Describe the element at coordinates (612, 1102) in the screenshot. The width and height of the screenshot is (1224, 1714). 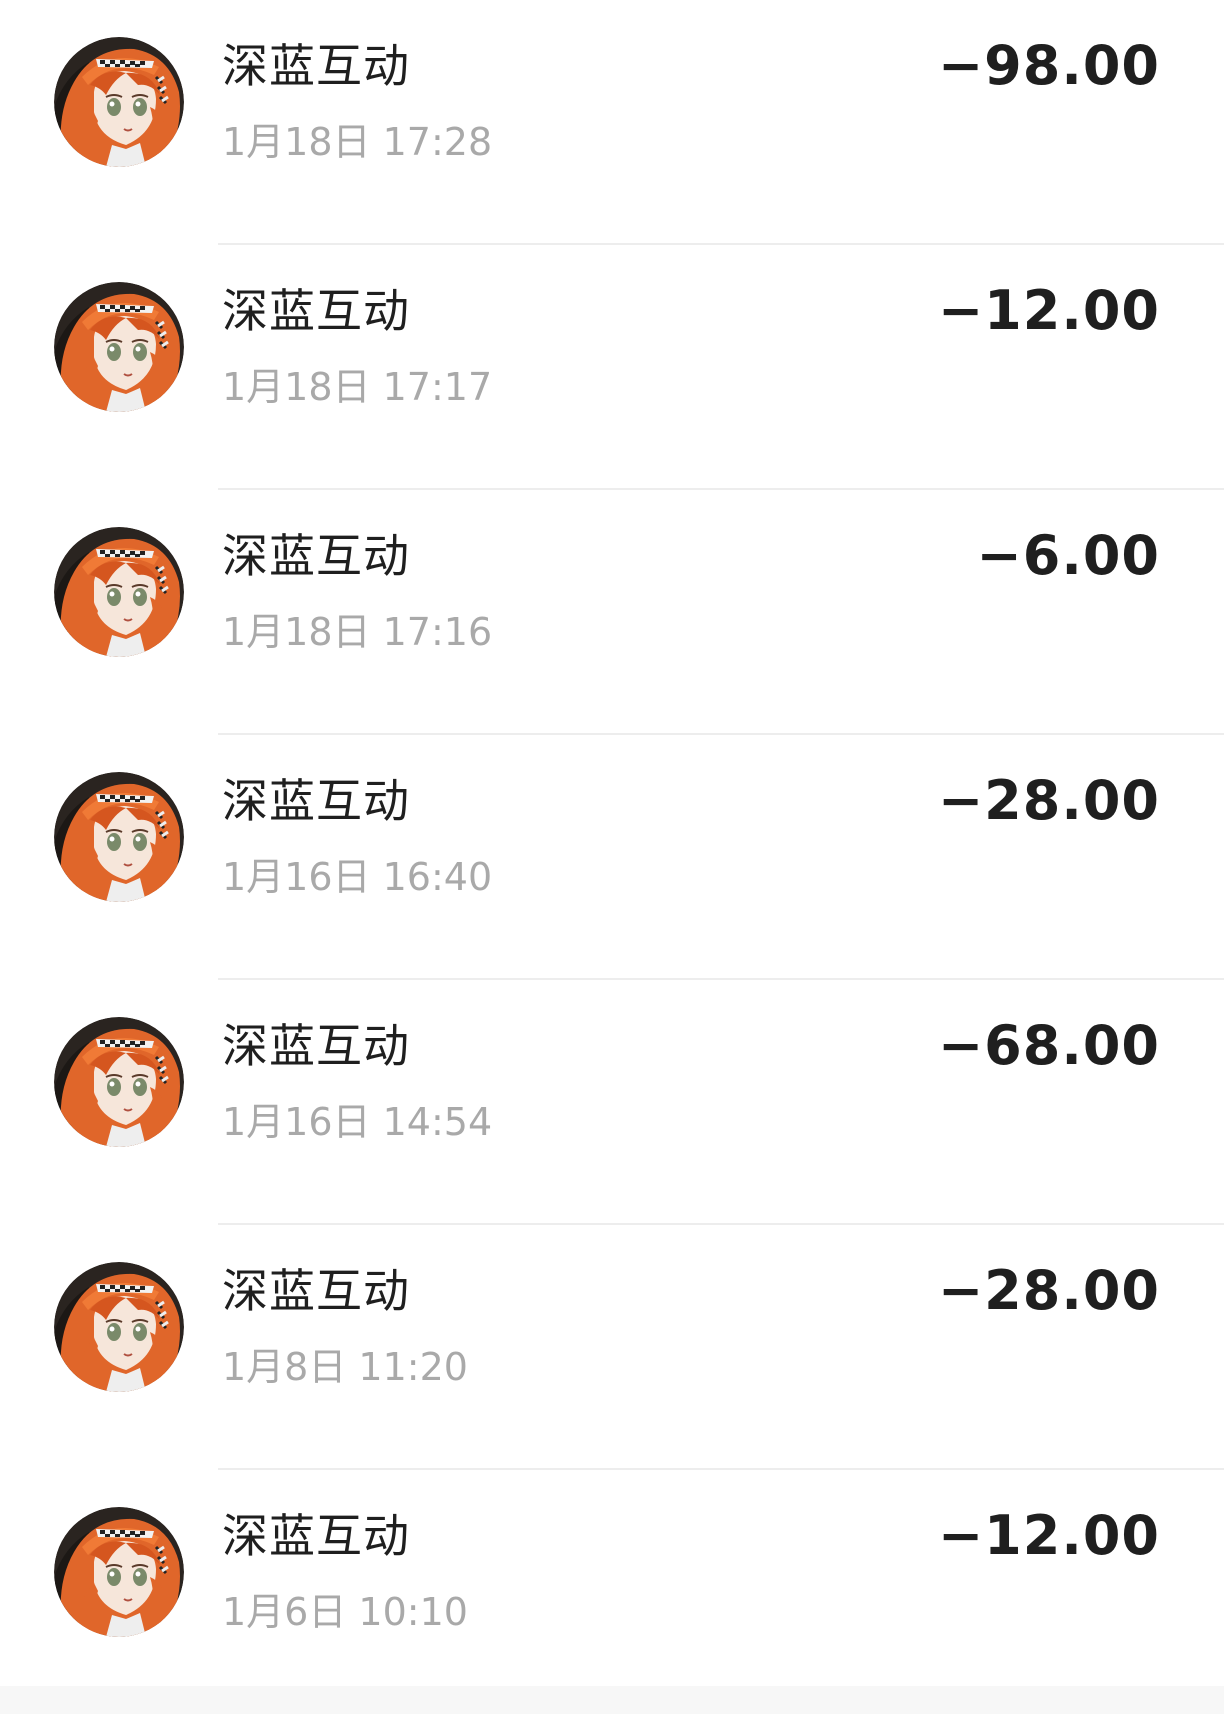
I see `transaction-row: 深蓝互动 1月16日 14:54 −68.00` at that location.